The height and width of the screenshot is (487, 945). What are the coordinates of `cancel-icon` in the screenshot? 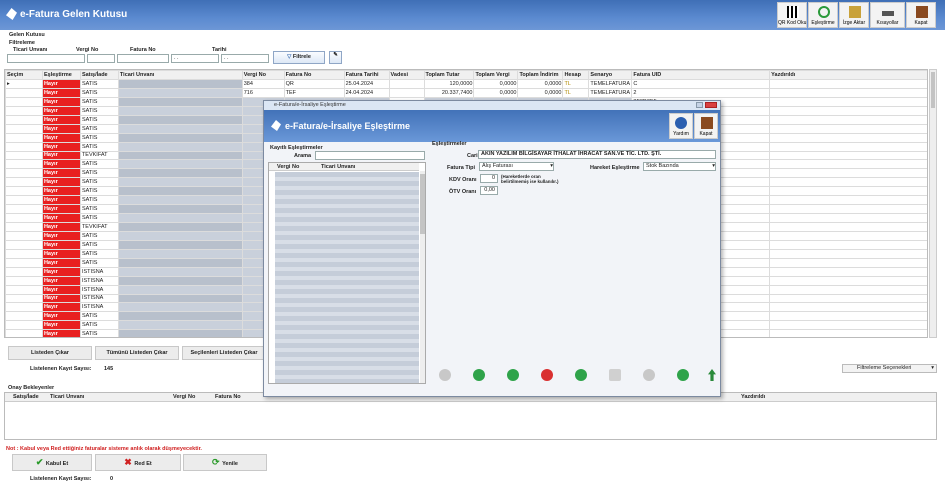 It's located at (649, 375).